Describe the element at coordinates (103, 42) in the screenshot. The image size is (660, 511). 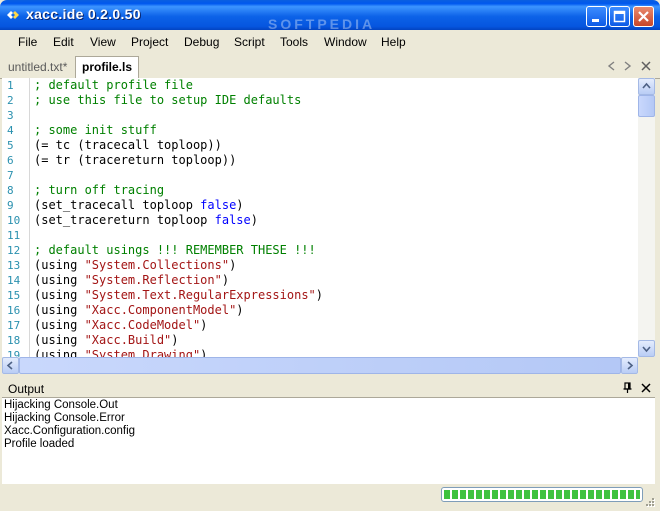
I see `menu-view: View` at that location.